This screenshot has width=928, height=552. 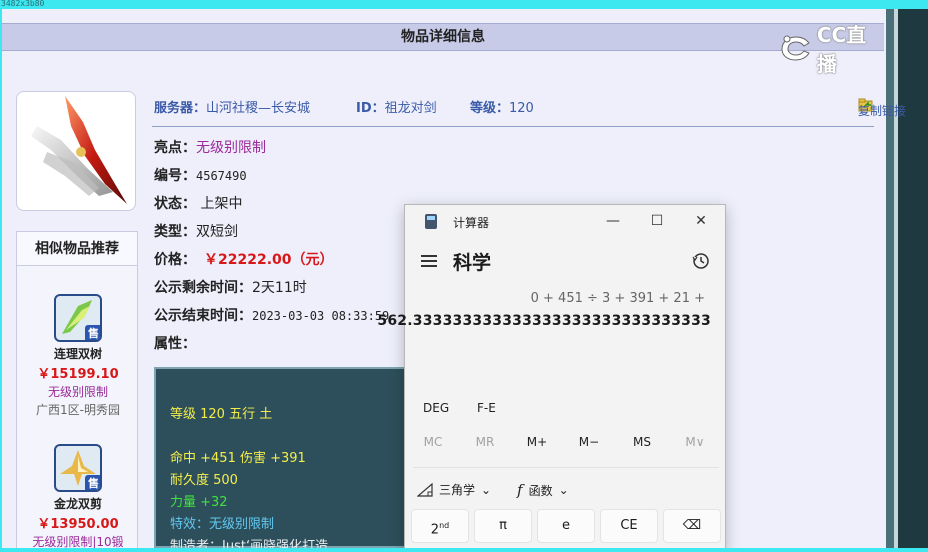 I want to click on top-bar-text: 3482x3b80, so click(x=23, y=4).